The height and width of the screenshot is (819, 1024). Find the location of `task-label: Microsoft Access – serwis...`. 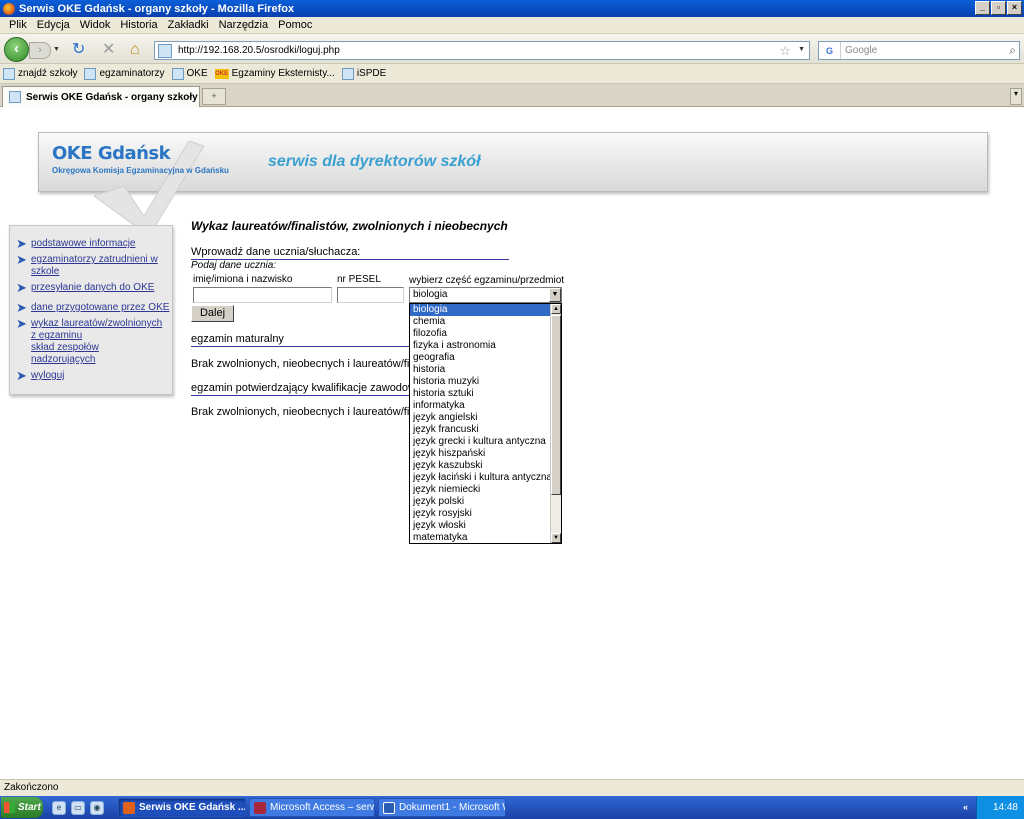

task-label: Microsoft Access – serwis... is located at coordinates (322, 807).